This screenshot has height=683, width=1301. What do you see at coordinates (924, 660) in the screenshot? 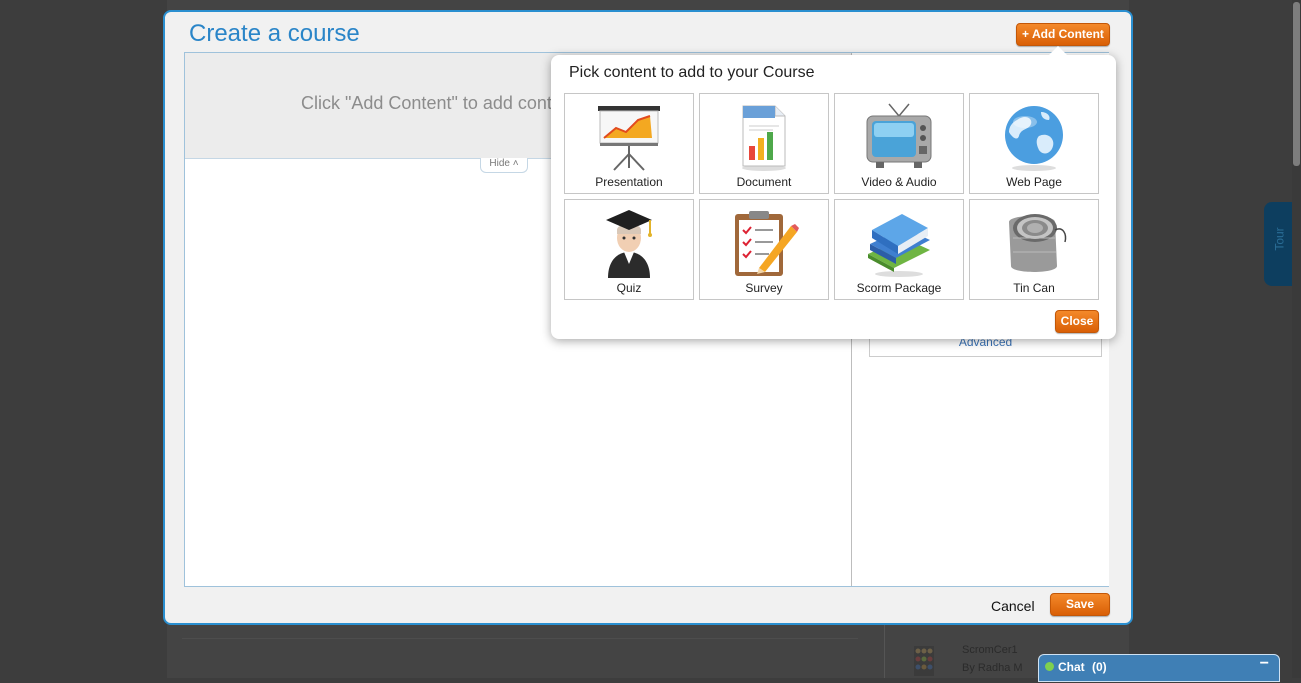
I see `course-thumbnail` at bounding box center [924, 660].